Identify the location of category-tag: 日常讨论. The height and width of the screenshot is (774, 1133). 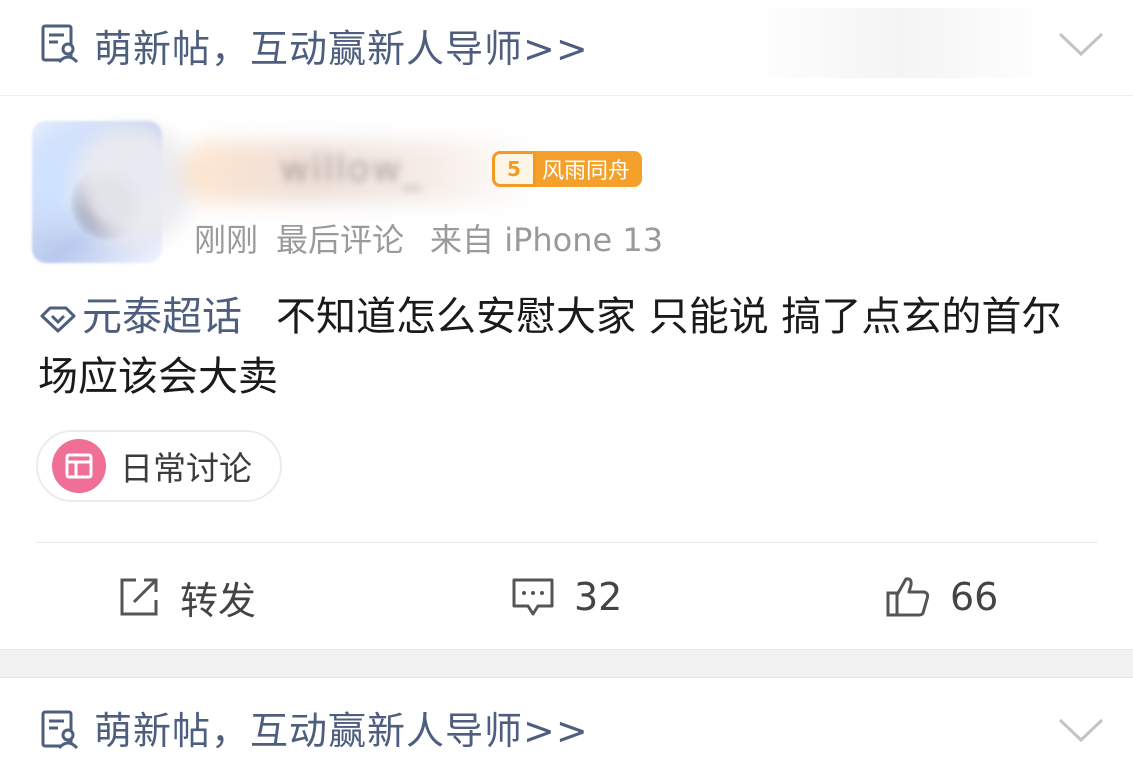
(159, 466).